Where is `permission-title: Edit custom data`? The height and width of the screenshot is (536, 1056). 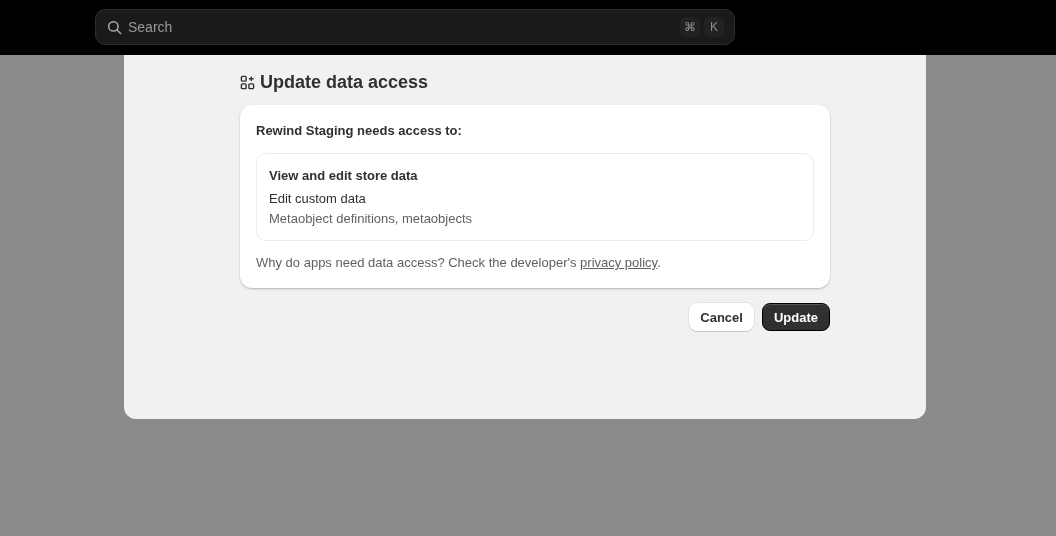
permission-title: Edit custom data is located at coordinates (318, 198).